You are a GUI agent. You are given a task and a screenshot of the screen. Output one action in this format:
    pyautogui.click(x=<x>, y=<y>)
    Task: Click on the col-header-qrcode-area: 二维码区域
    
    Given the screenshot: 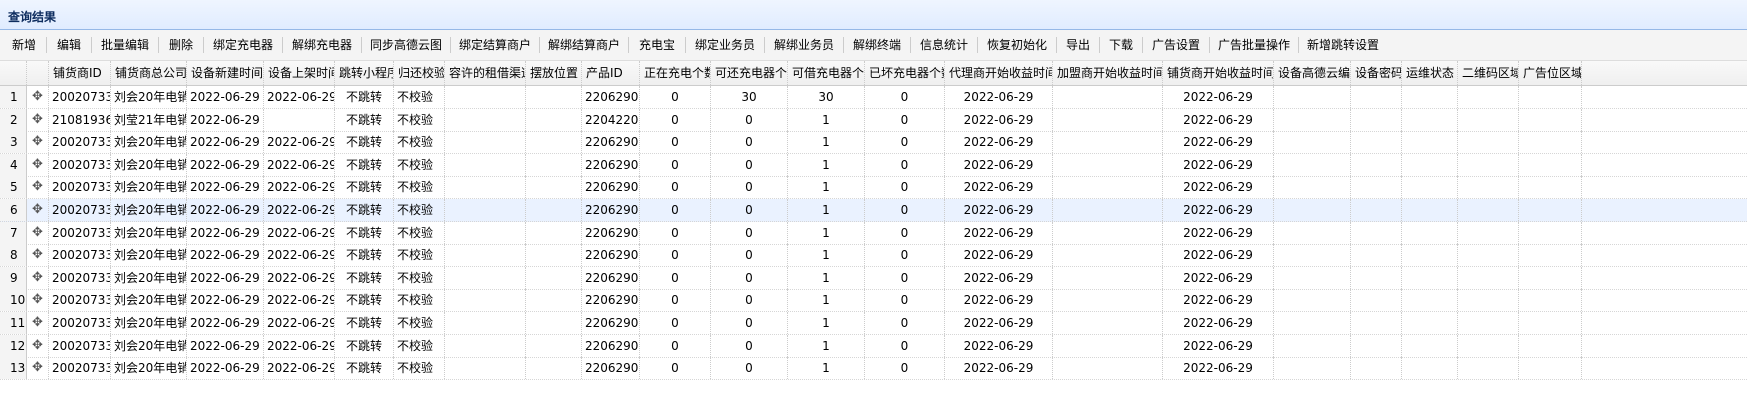 What is the action you would take?
    pyautogui.click(x=1488, y=73)
    